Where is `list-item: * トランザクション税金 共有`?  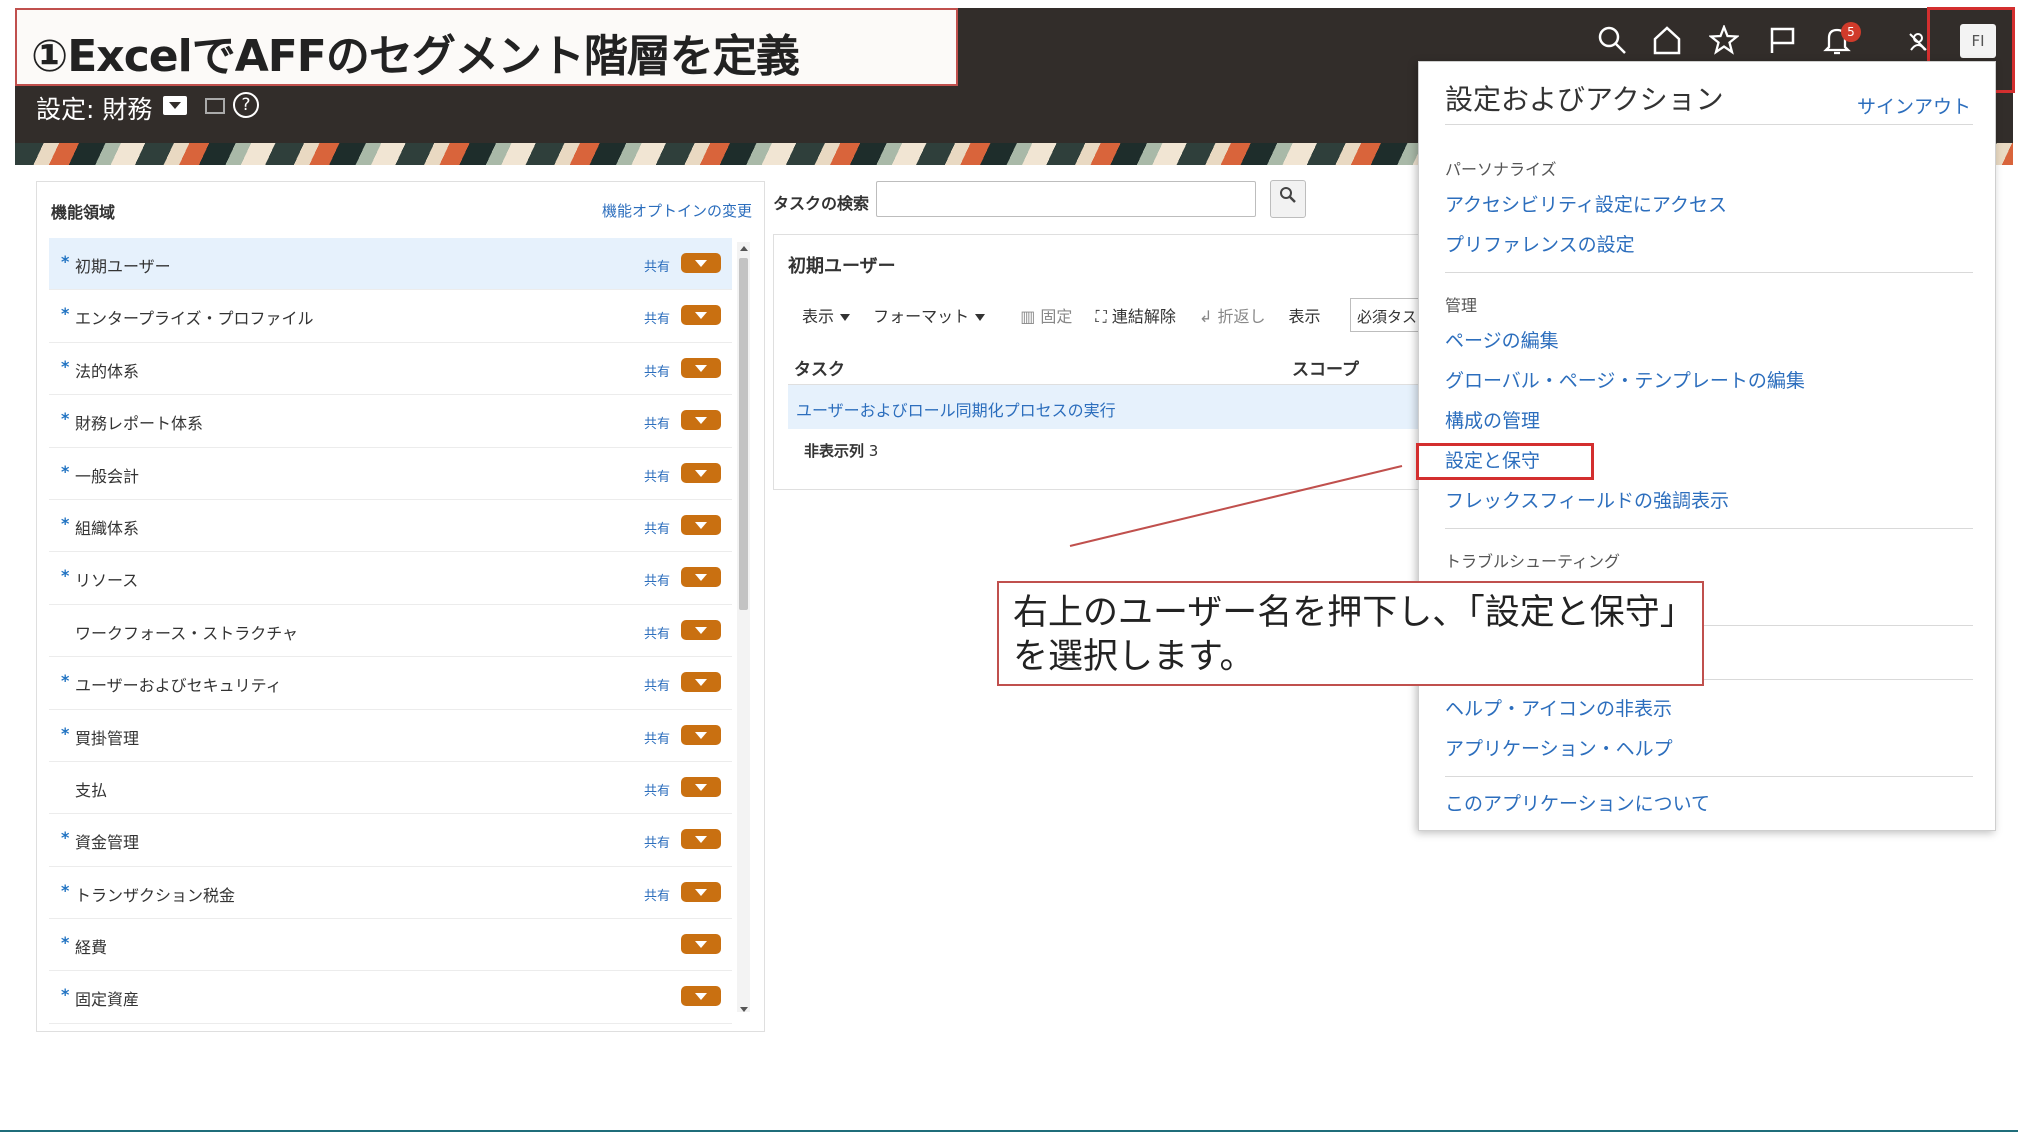 list-item: * トランザクション税金 共有 is located at coordinates (390, 893).